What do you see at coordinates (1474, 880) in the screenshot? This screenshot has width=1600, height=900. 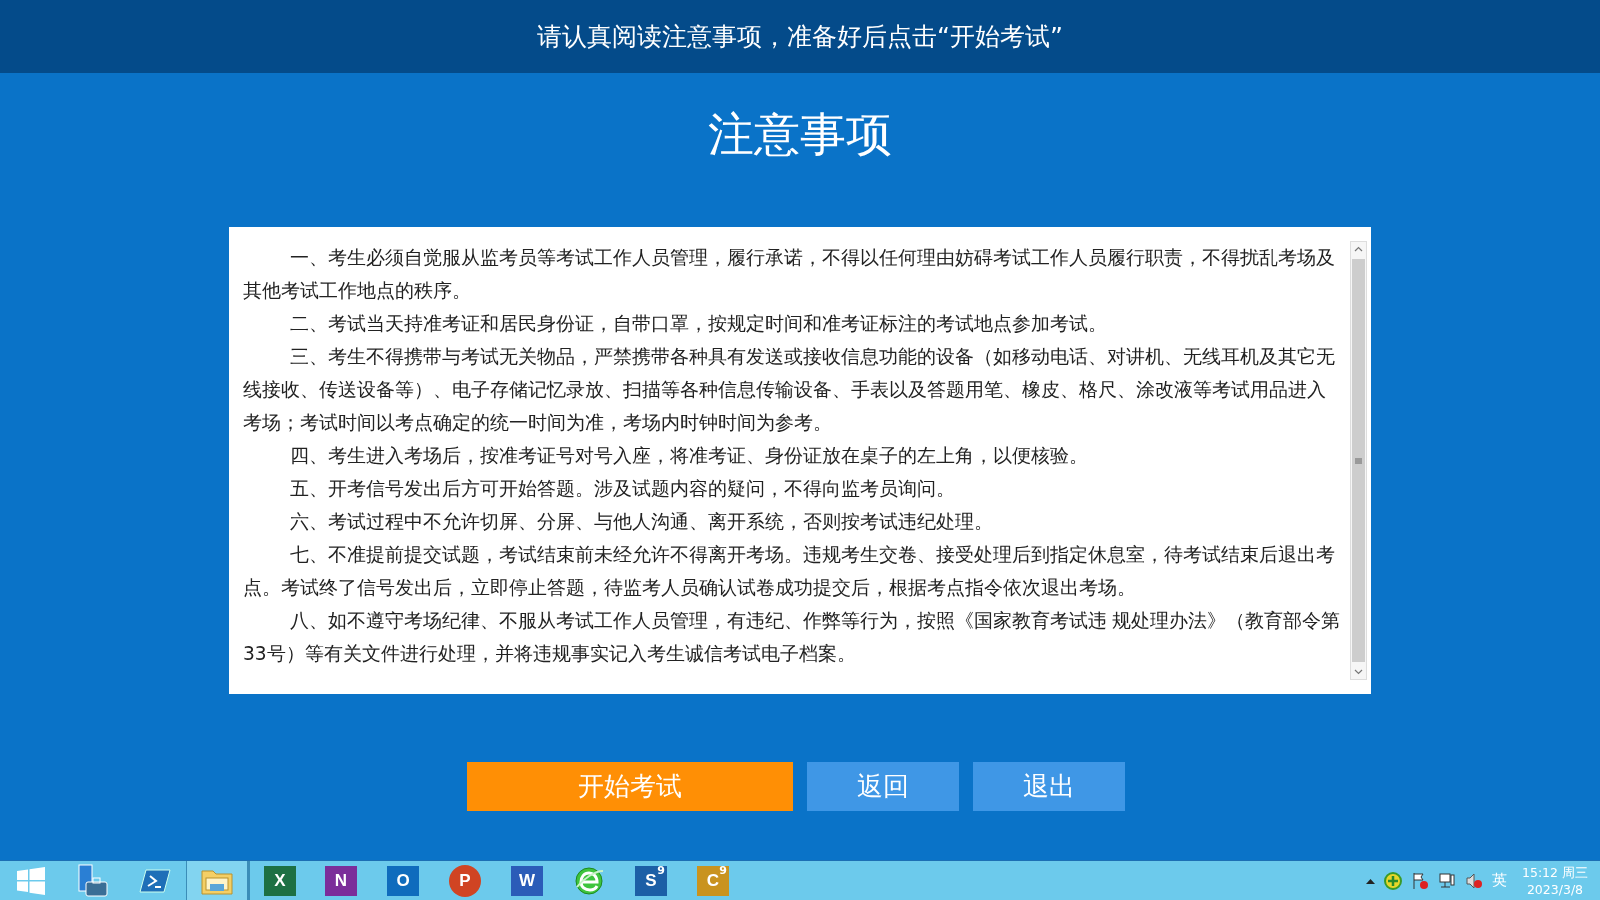 I see `speaker-muted-icon` at bounding box center [1474, 880].